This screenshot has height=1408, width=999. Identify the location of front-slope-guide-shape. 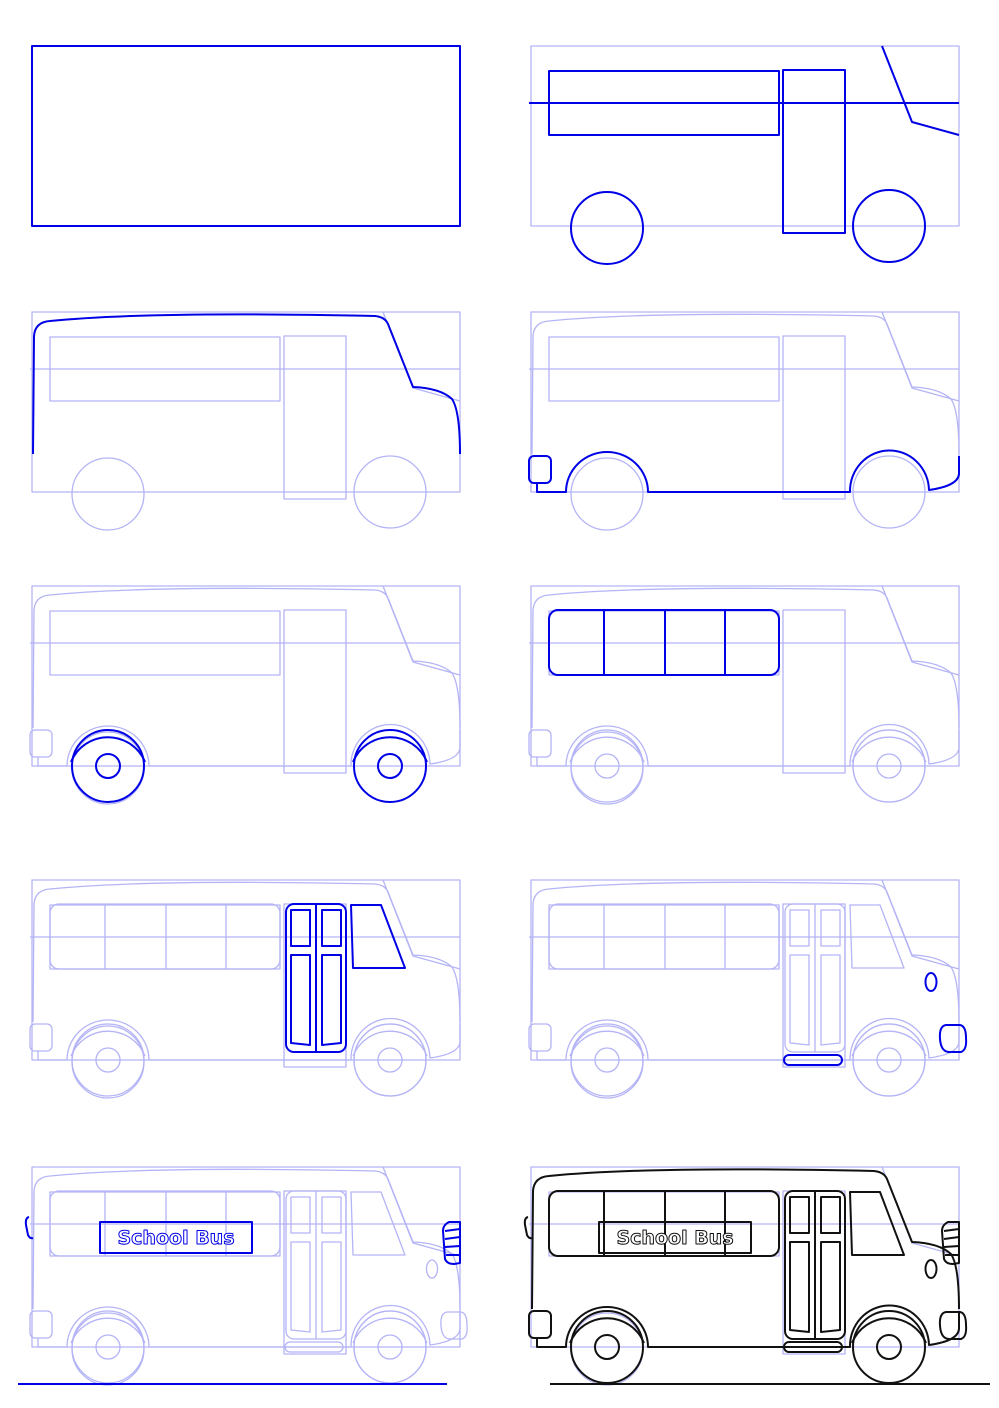
(920, 90).